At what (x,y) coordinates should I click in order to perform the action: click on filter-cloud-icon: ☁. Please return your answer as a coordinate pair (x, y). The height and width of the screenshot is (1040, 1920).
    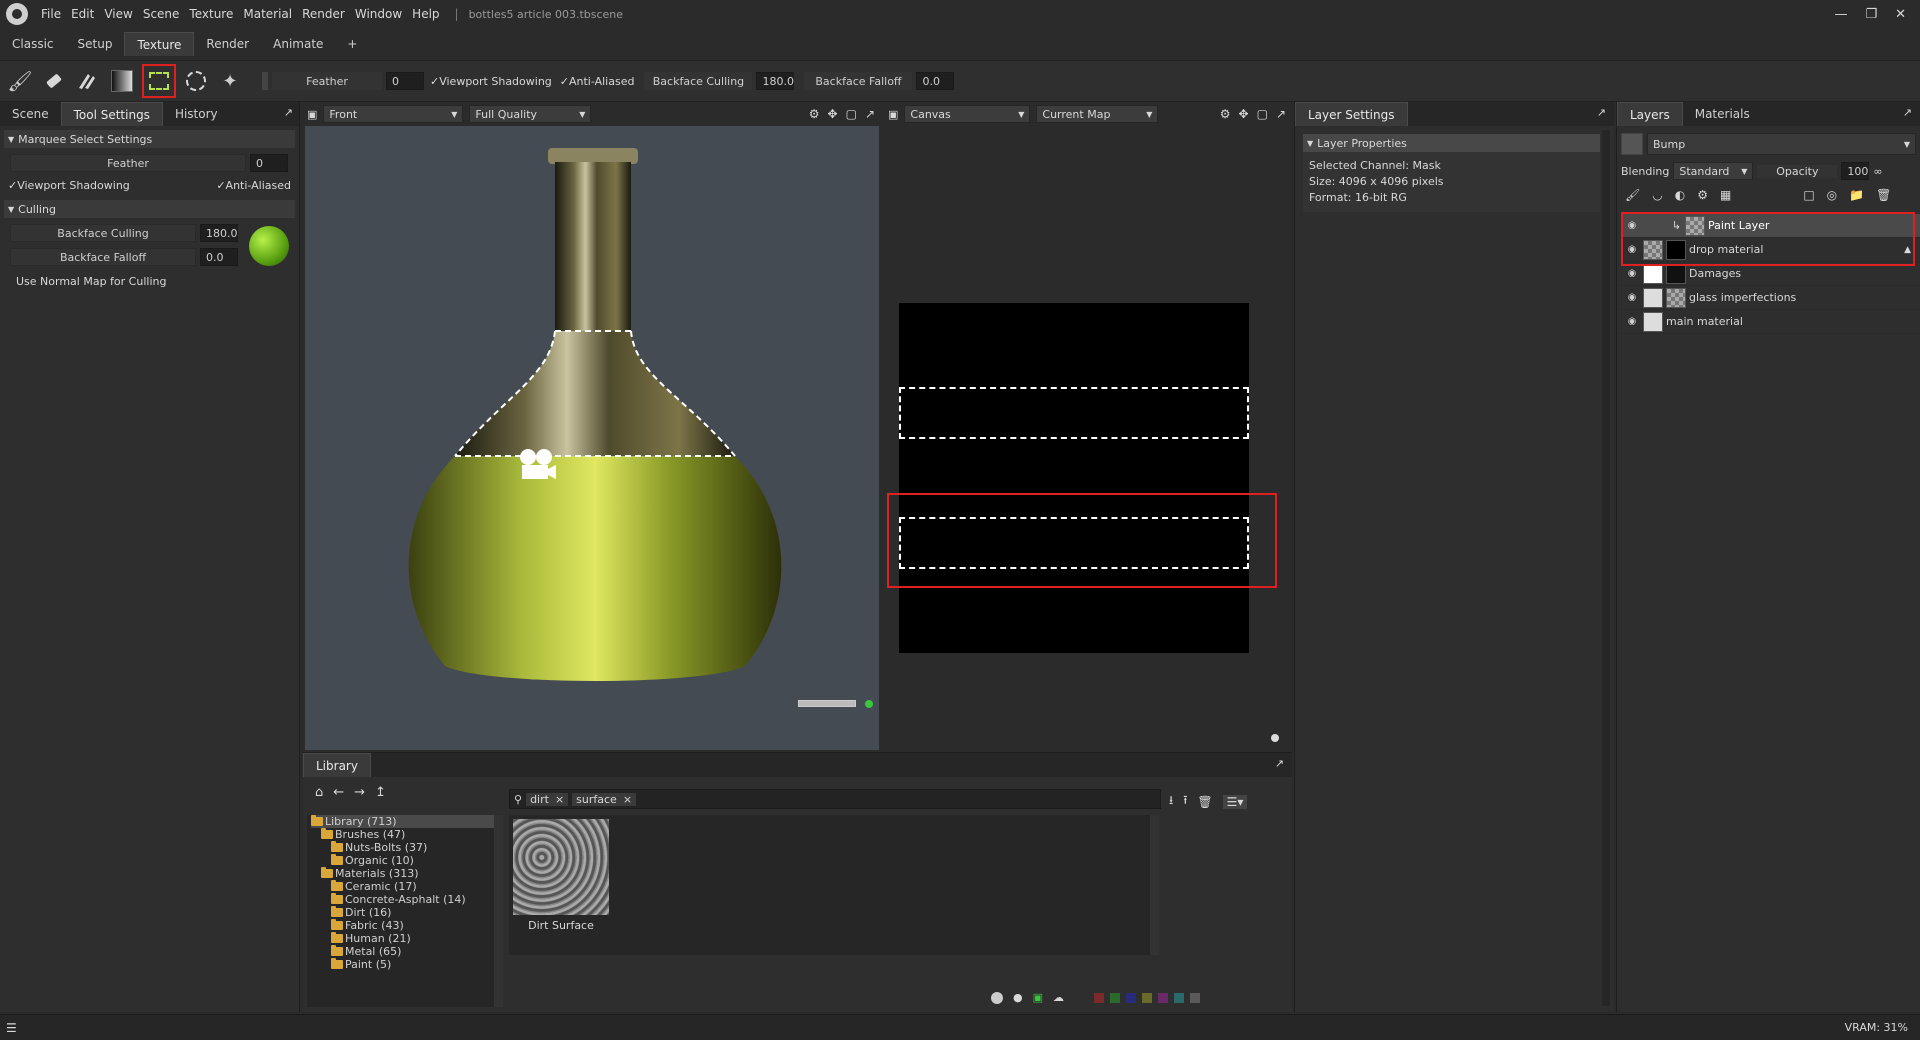
    Looking at the image, I should click on (1058, 997).